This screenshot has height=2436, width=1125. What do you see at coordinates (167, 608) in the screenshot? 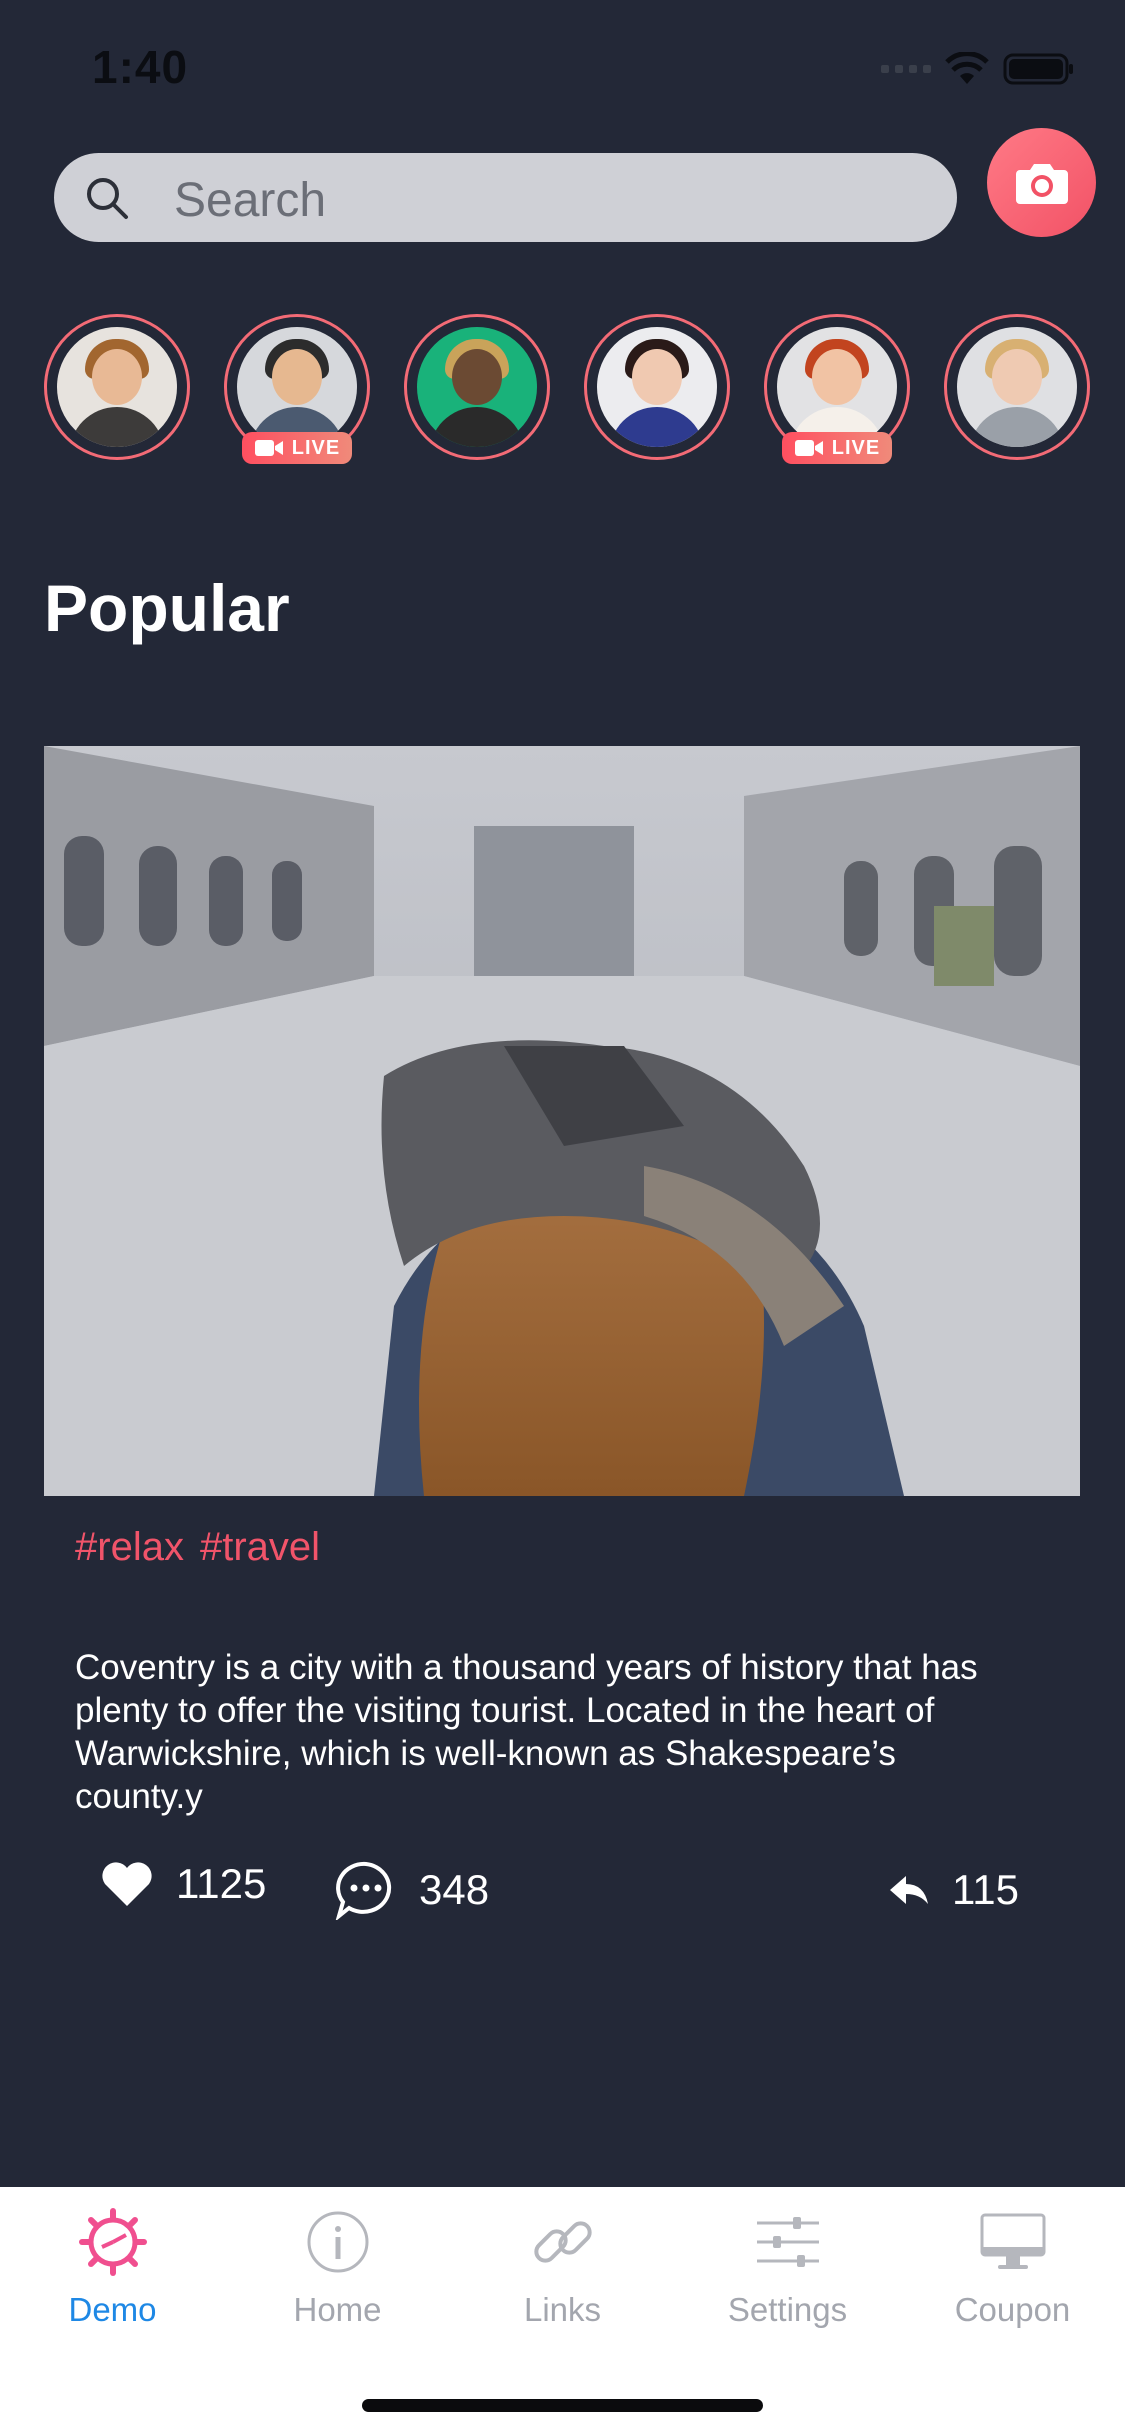
I see `section-title: Popular` at bounding box center [167, 608].